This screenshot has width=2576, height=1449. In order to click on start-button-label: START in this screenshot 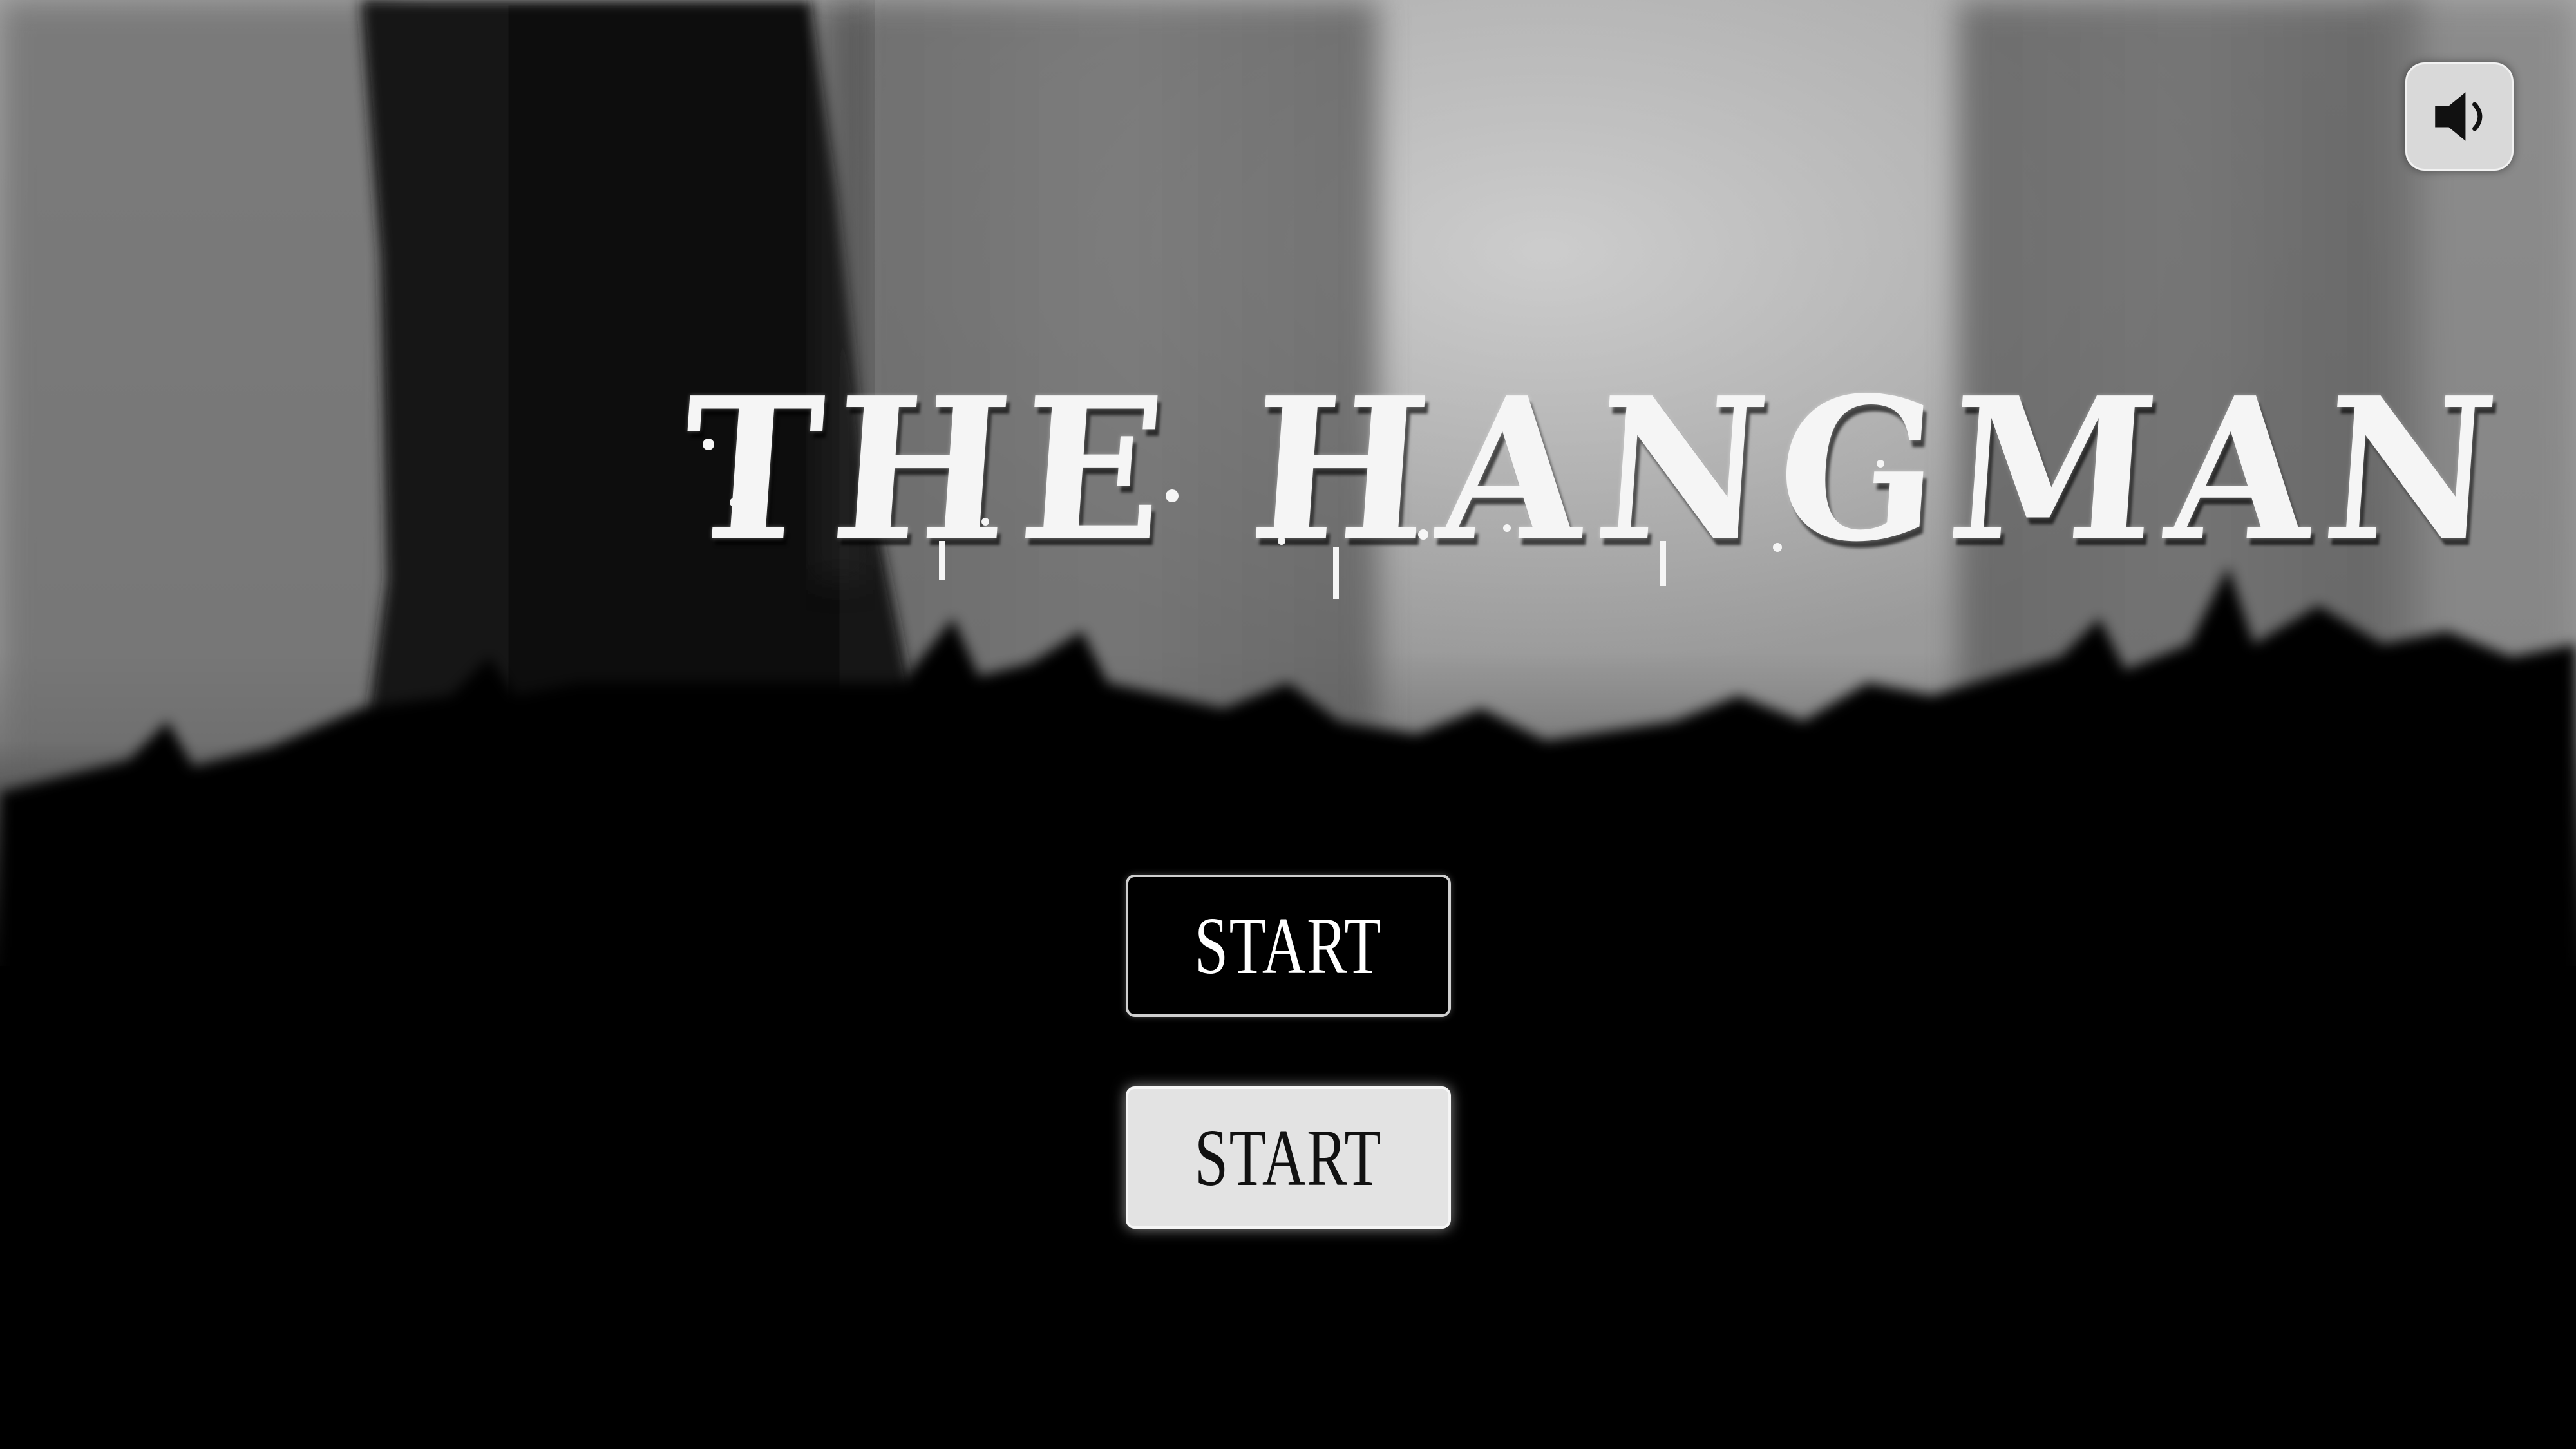, I will do `click(1288, 945)`.